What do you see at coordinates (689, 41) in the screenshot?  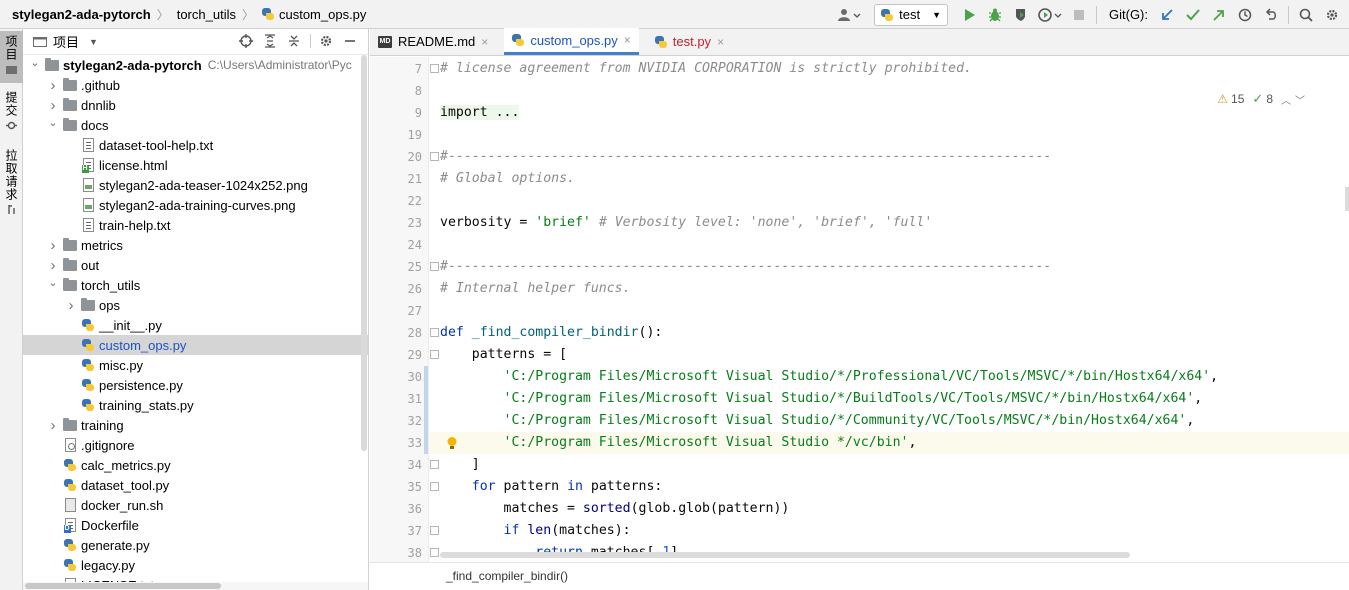 I see `editor-tab: test.py ×` at bounding box center [689, 41].